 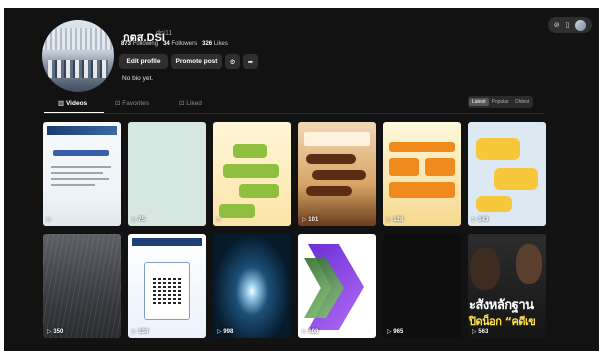 I want to click on share-button: ➦, so click(x=250, y=61).